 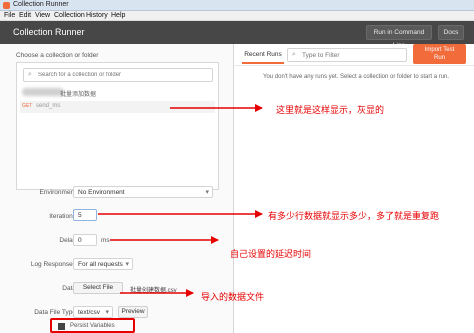 What do you see at coordinates (354, 217) in the screenshot?
I see `annotation-iterations: 有多少行数据就显示多少，多了就是重复跑` at bounding box center [354, 217].